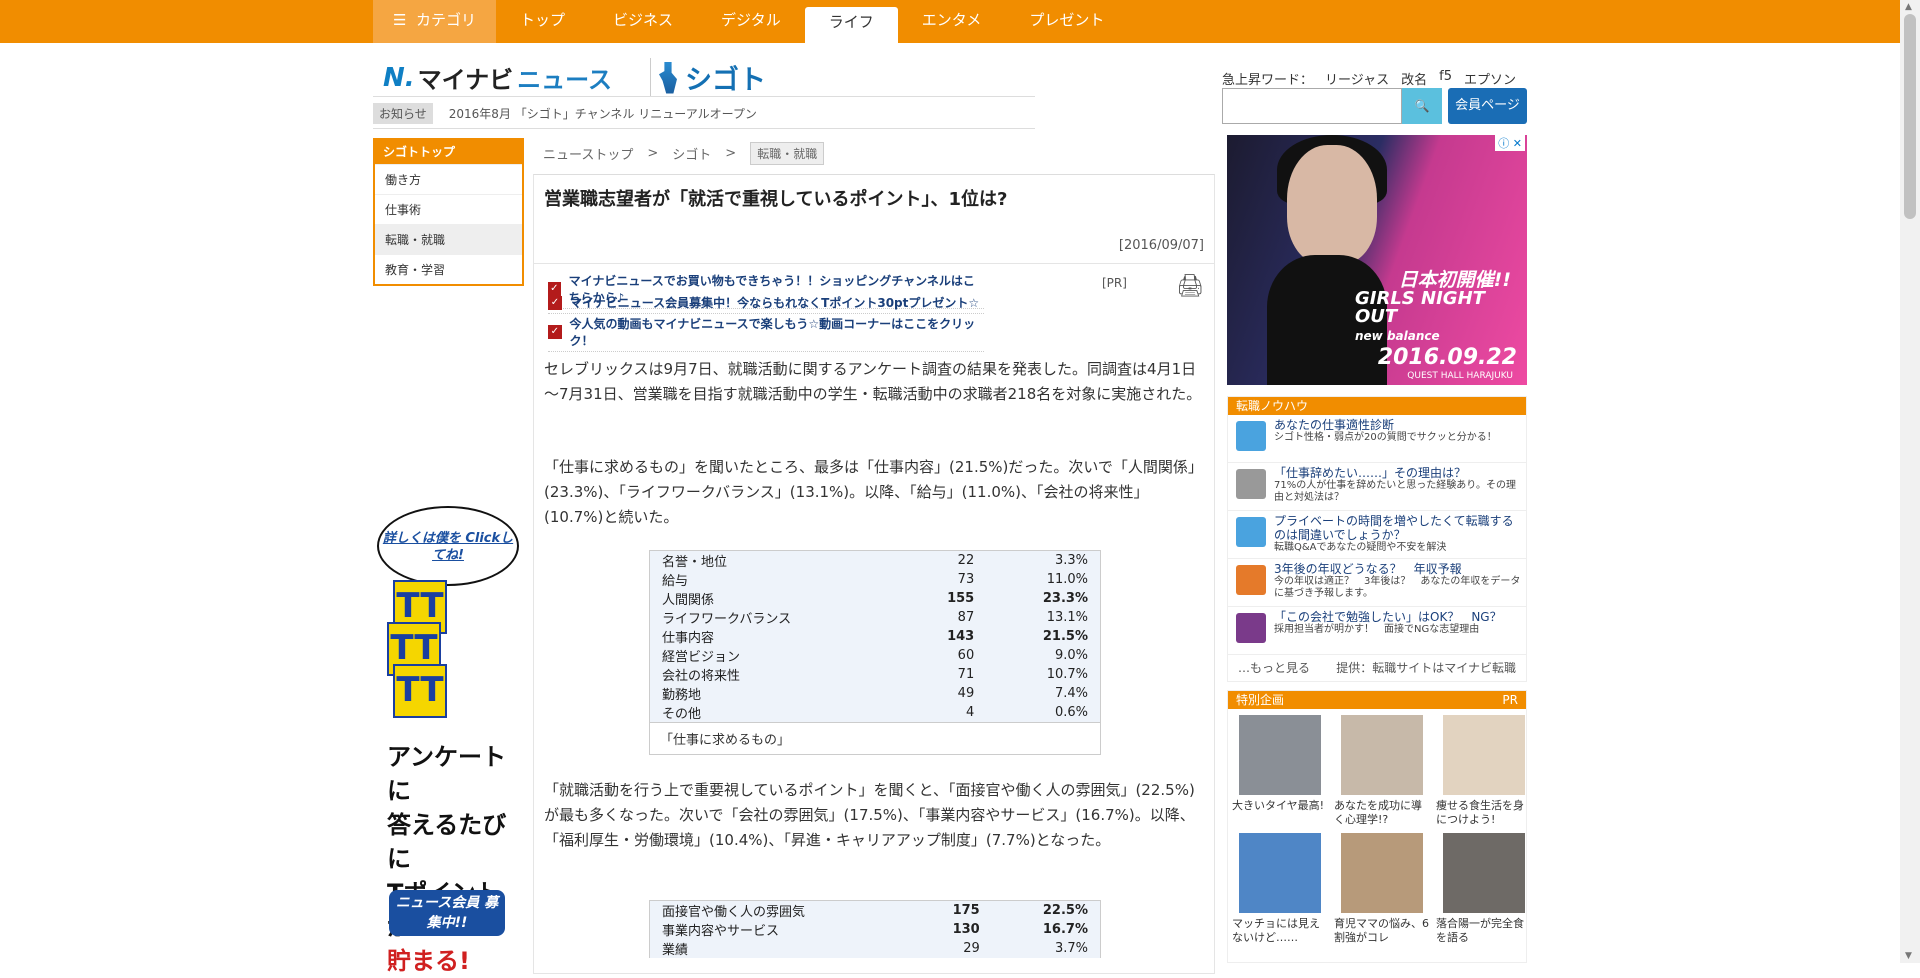 The image size is (1920, 978). Describe the element at coordinates (695, 562) in the screenshot. I see `table-cell-label: 名誉・地位` at that location.